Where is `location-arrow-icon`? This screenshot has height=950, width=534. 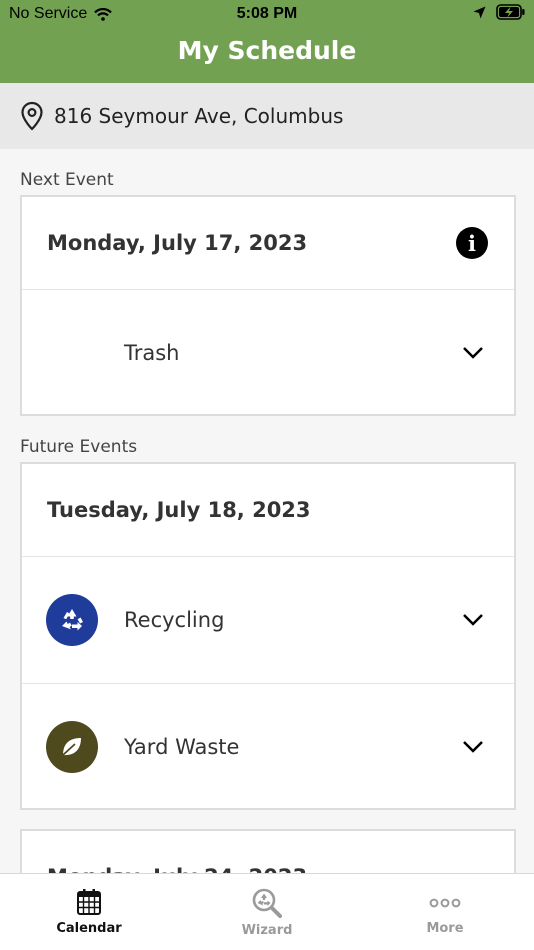
location-arrow-icon is located at coordinates (479, 12).